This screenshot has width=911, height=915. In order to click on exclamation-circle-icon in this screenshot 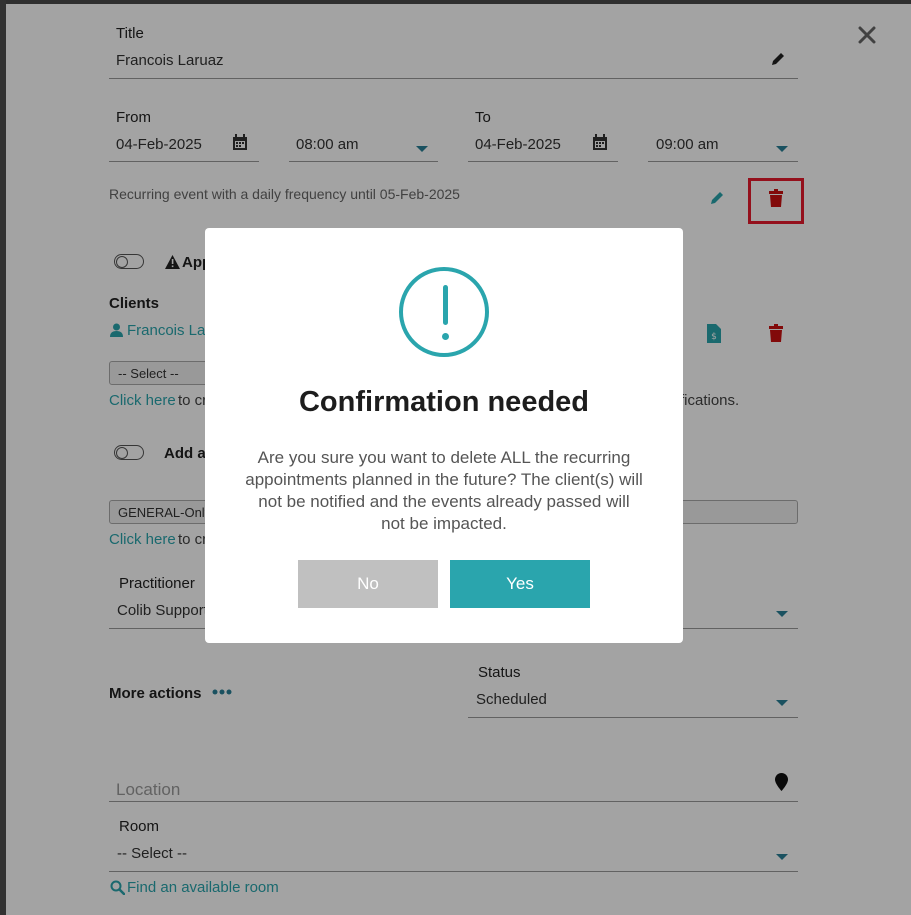, I will do `click(444, 312)`.